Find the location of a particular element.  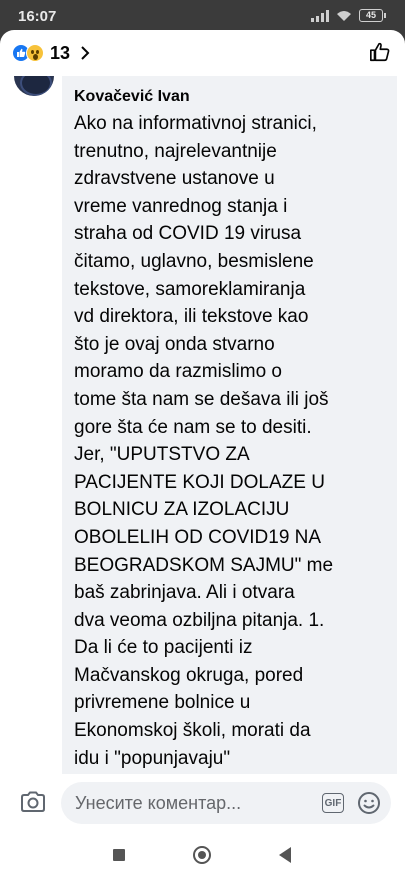

thumbs-up-icon is located at coordinates (380, 52).